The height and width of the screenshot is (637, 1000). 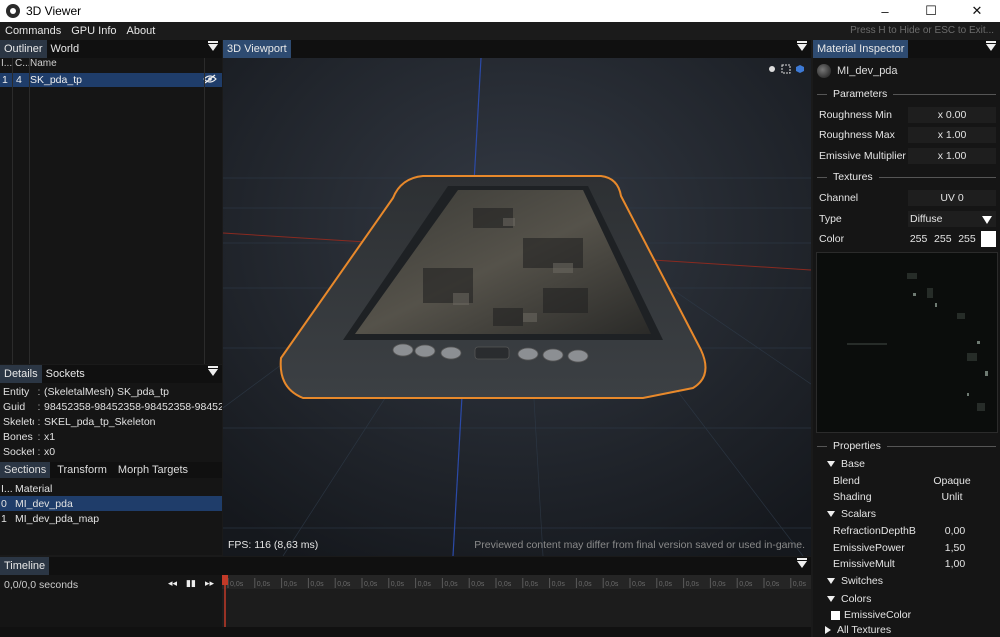 I want to click on menu-about: About, so click(x=141, y=31).